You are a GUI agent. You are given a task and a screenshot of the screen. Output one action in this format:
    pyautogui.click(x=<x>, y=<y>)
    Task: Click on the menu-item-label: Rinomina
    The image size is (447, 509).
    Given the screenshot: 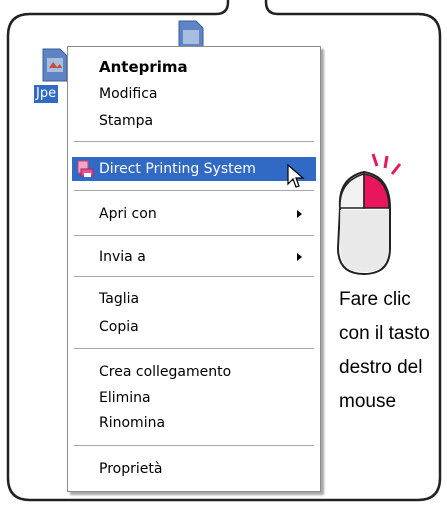 What is the action you would take?
    pyautogui.click(x=132, y=423)
    